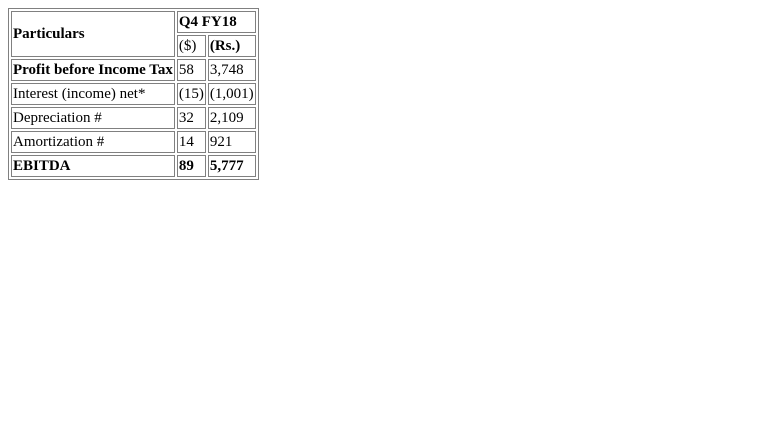 This screenshot has width=764, height=433. I want to click on table-row: Interest (income) net* (15) (1,001), so click(133, 94).